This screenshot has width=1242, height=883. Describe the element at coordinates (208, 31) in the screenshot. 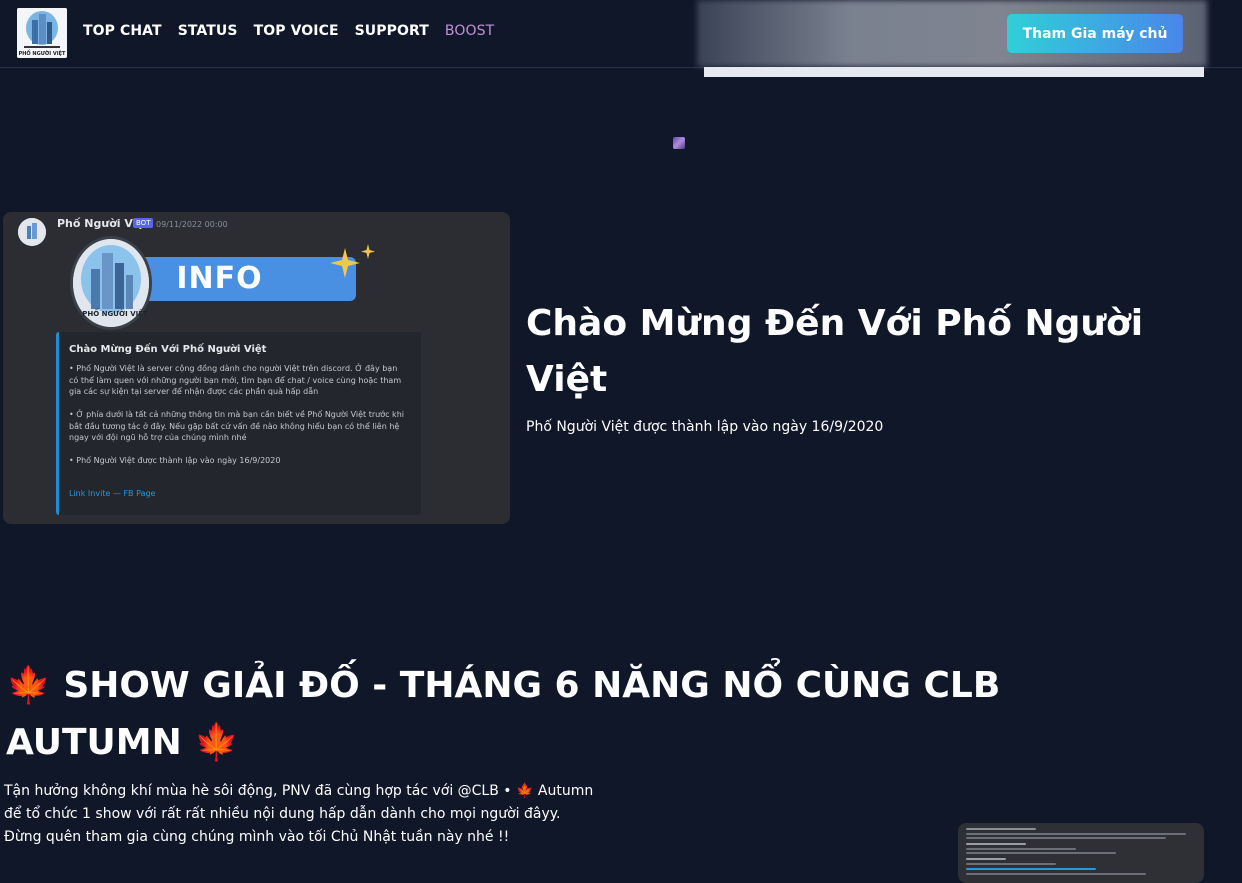

I see `nav-status: STATUS` at that location.